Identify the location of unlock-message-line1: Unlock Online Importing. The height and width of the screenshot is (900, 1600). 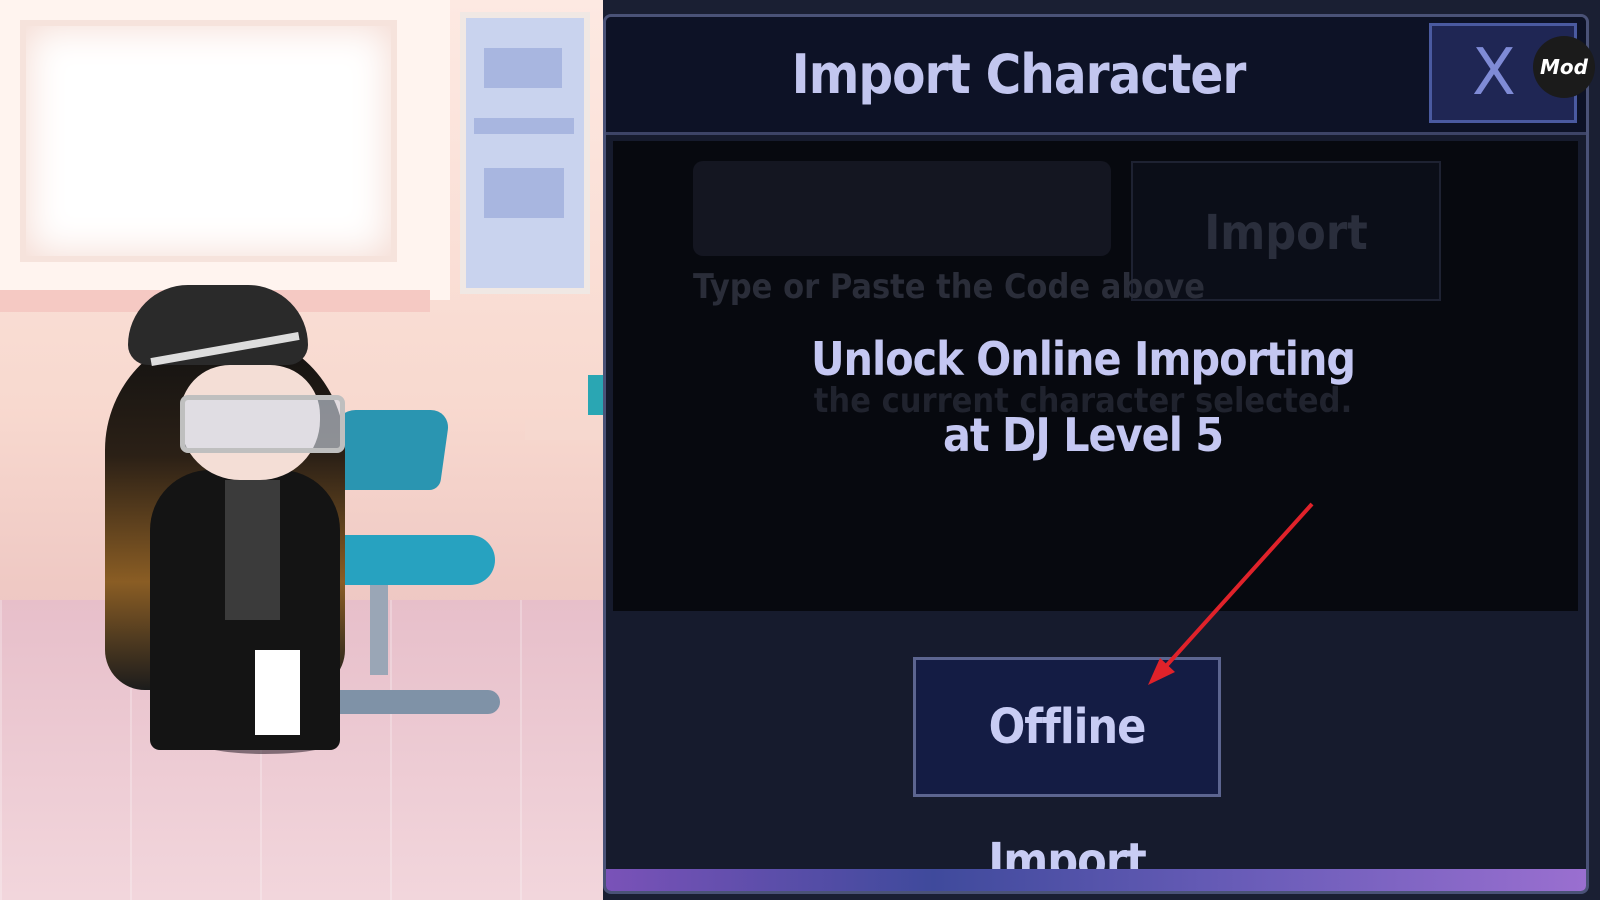
(1083, 359).